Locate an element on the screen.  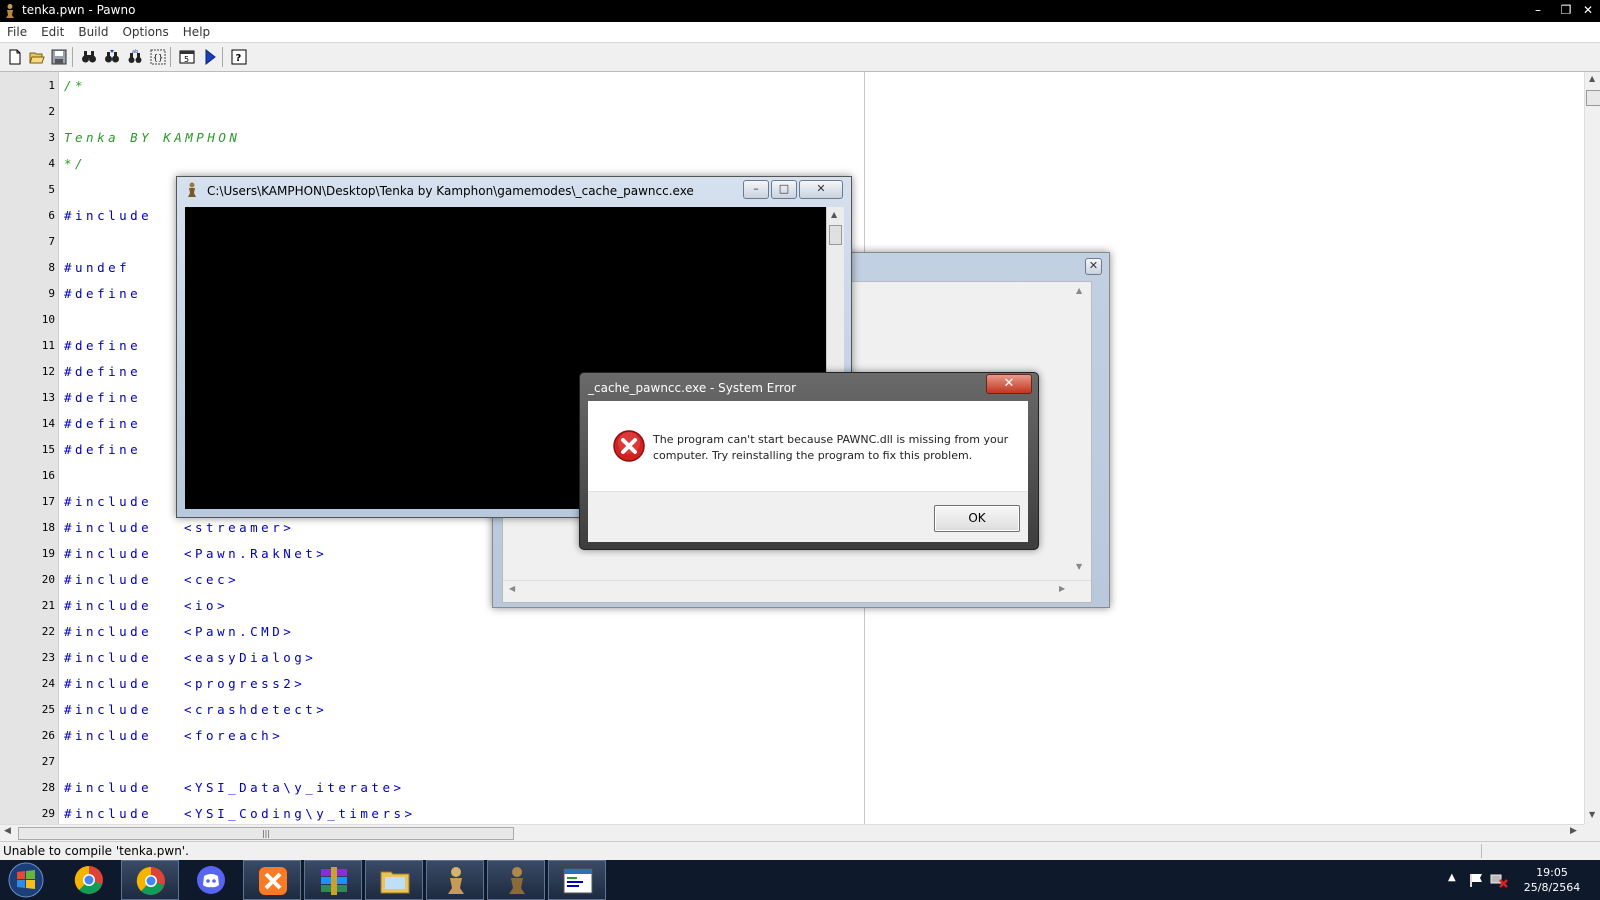
line-number: 5 is located at coordinates (51, 189).